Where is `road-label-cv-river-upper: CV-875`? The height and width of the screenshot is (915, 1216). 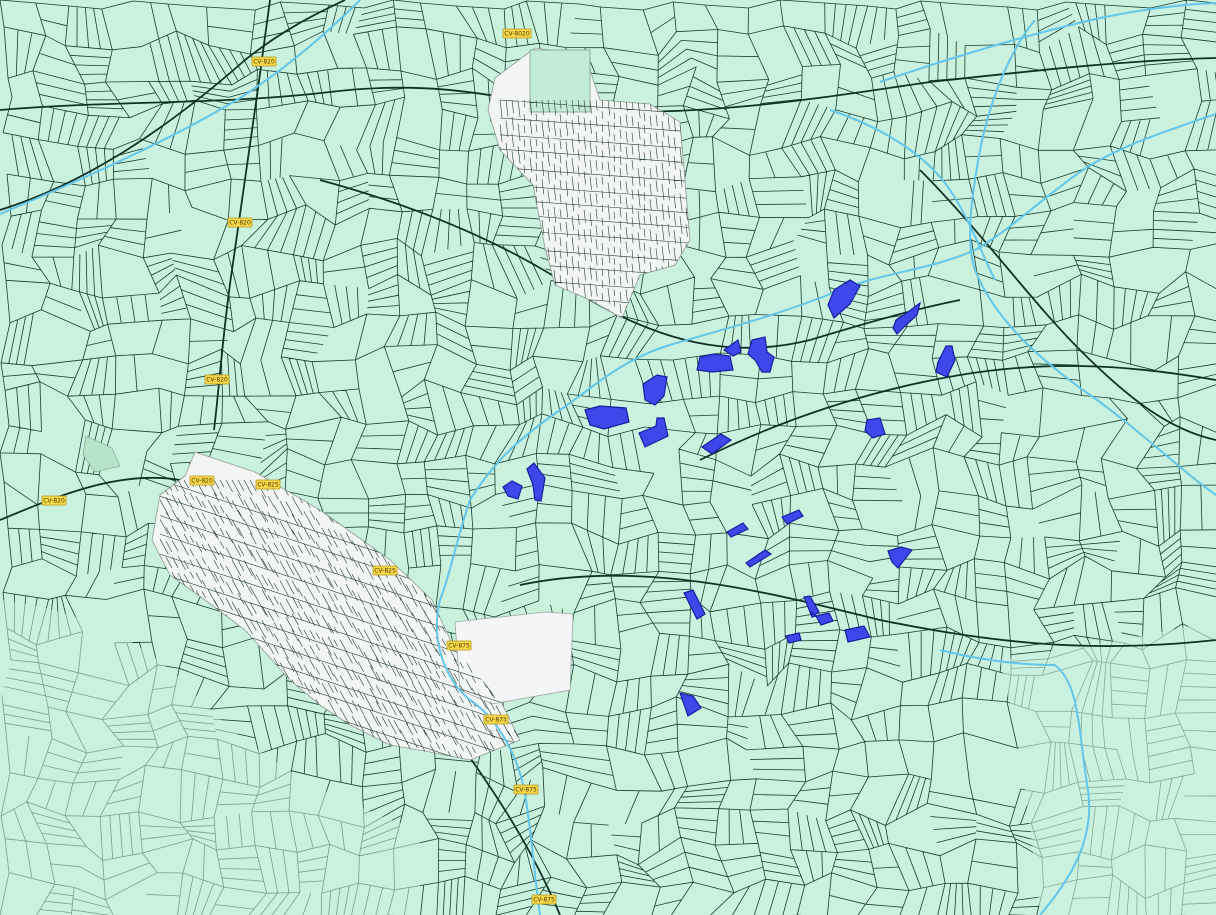 road-label-cv-river-upper: CV-875 is located at coordinates (496, 719).